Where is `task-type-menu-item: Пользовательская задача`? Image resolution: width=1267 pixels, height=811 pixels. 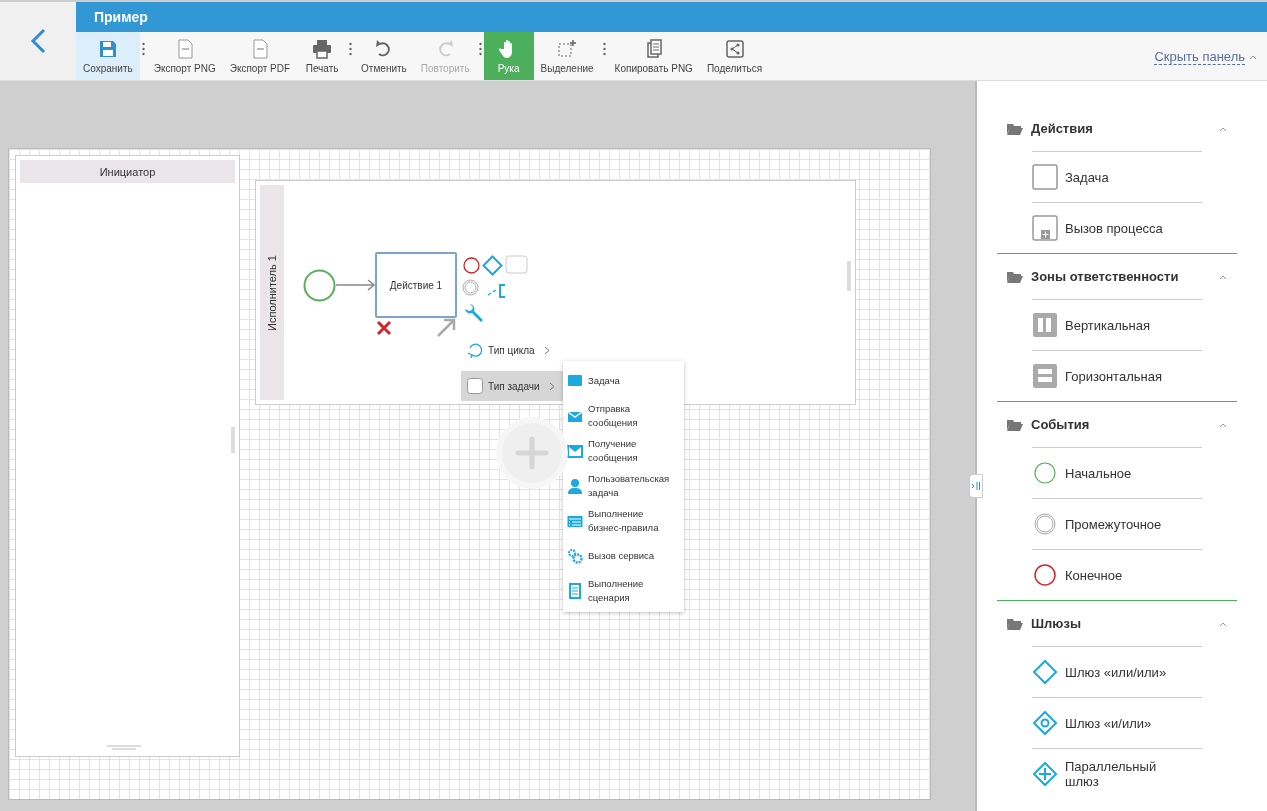
task-type-menu-item: Пользовательская задача is located at coordinates (623, 485).